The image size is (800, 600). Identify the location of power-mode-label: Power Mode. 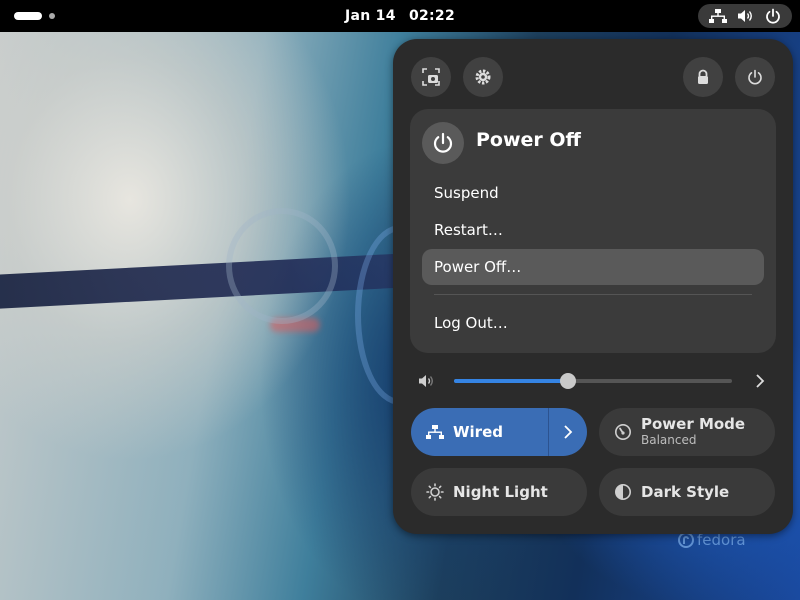
(693, 424).